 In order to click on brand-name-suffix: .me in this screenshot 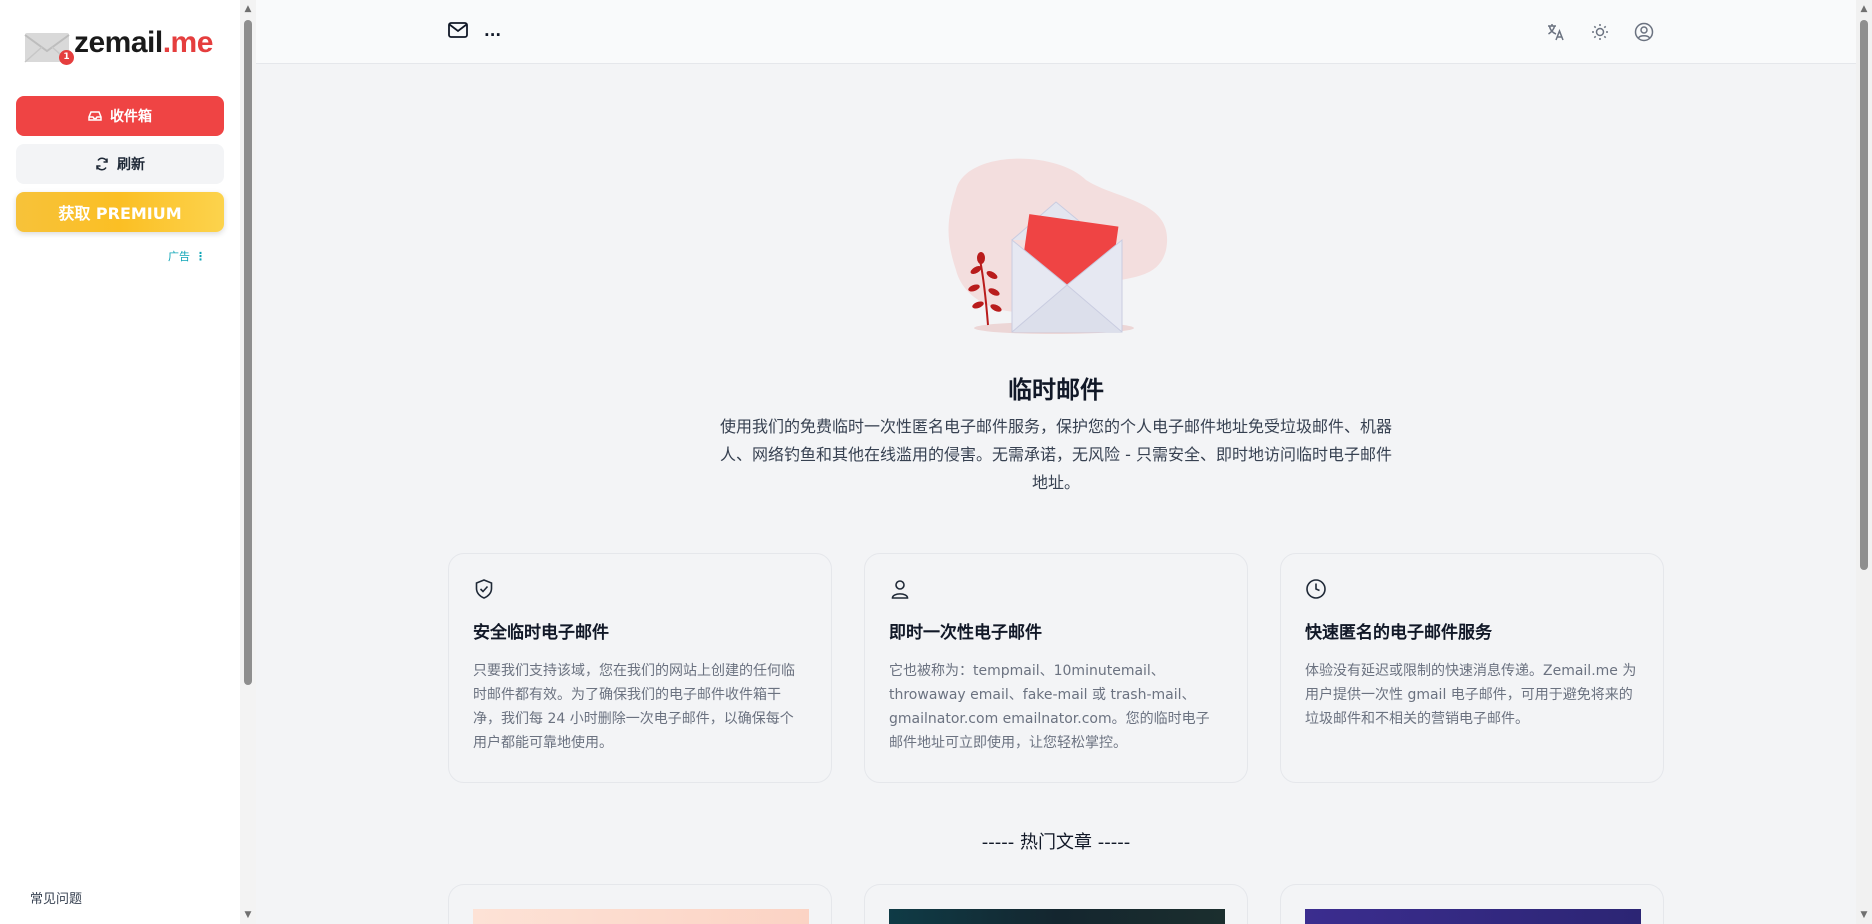, I will do `click(188, 42)`.